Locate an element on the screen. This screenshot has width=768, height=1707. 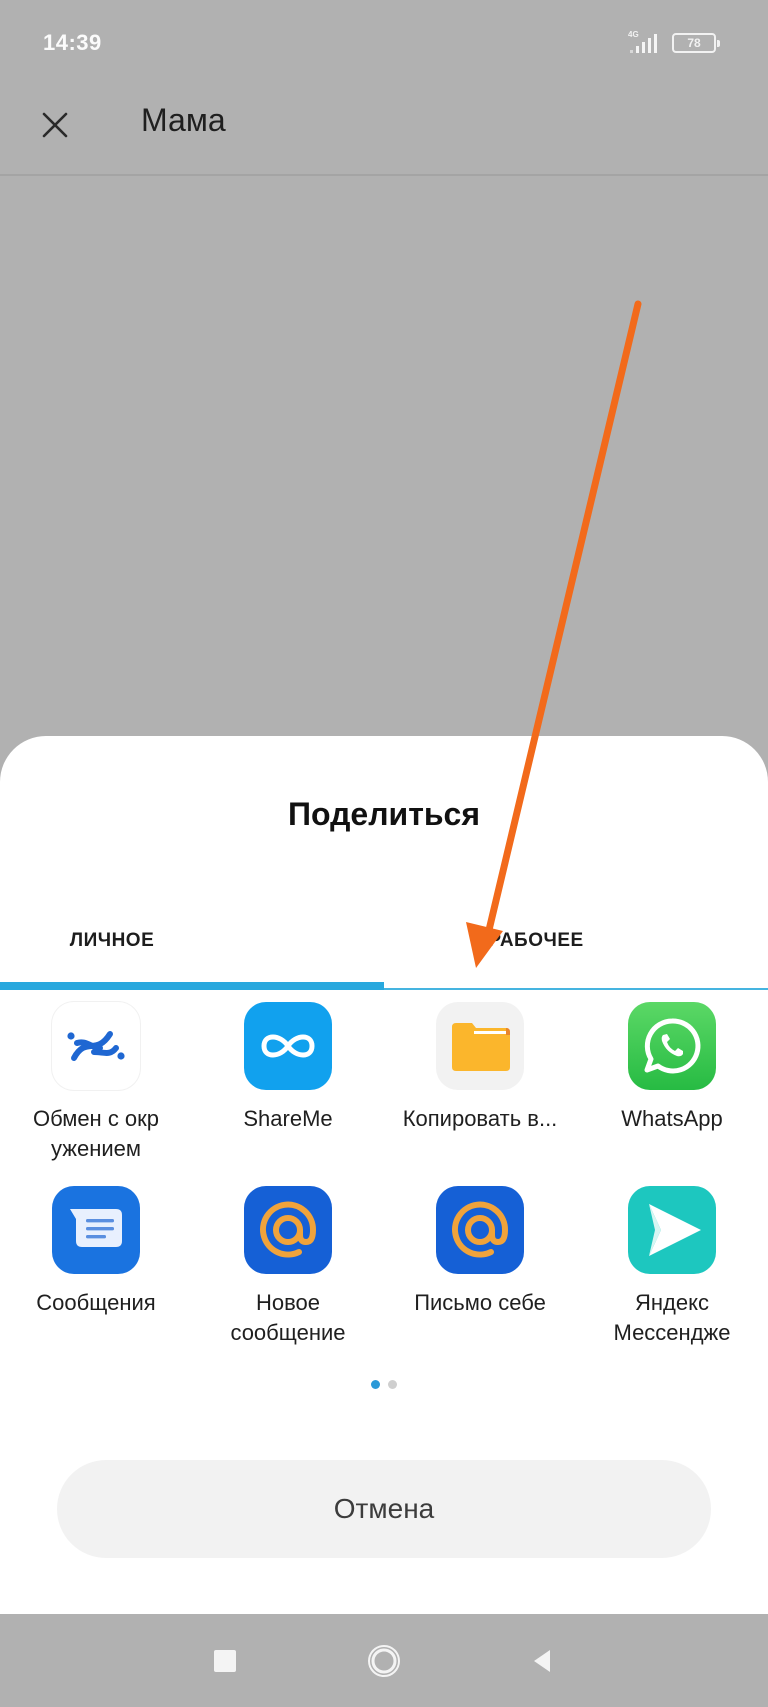
back-icon is located at coordinates (542, 1660).